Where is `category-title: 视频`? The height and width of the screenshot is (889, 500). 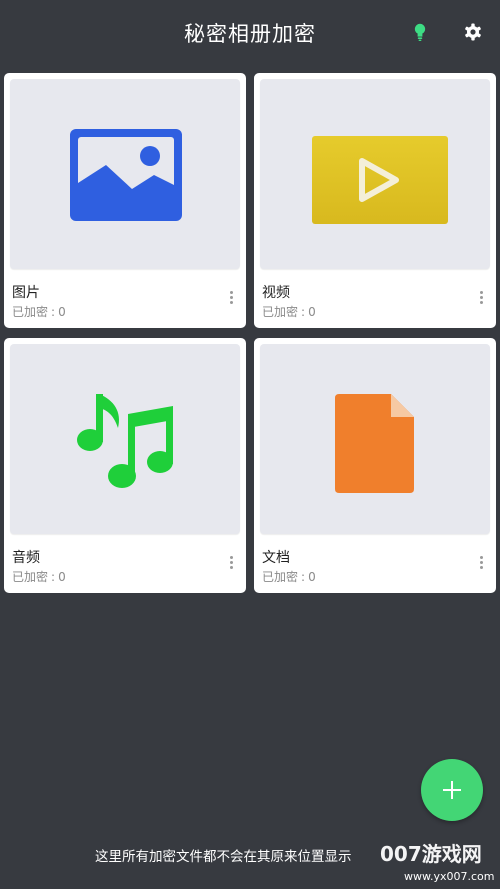 category-title: 视频 is located at coordinates (276, 293).